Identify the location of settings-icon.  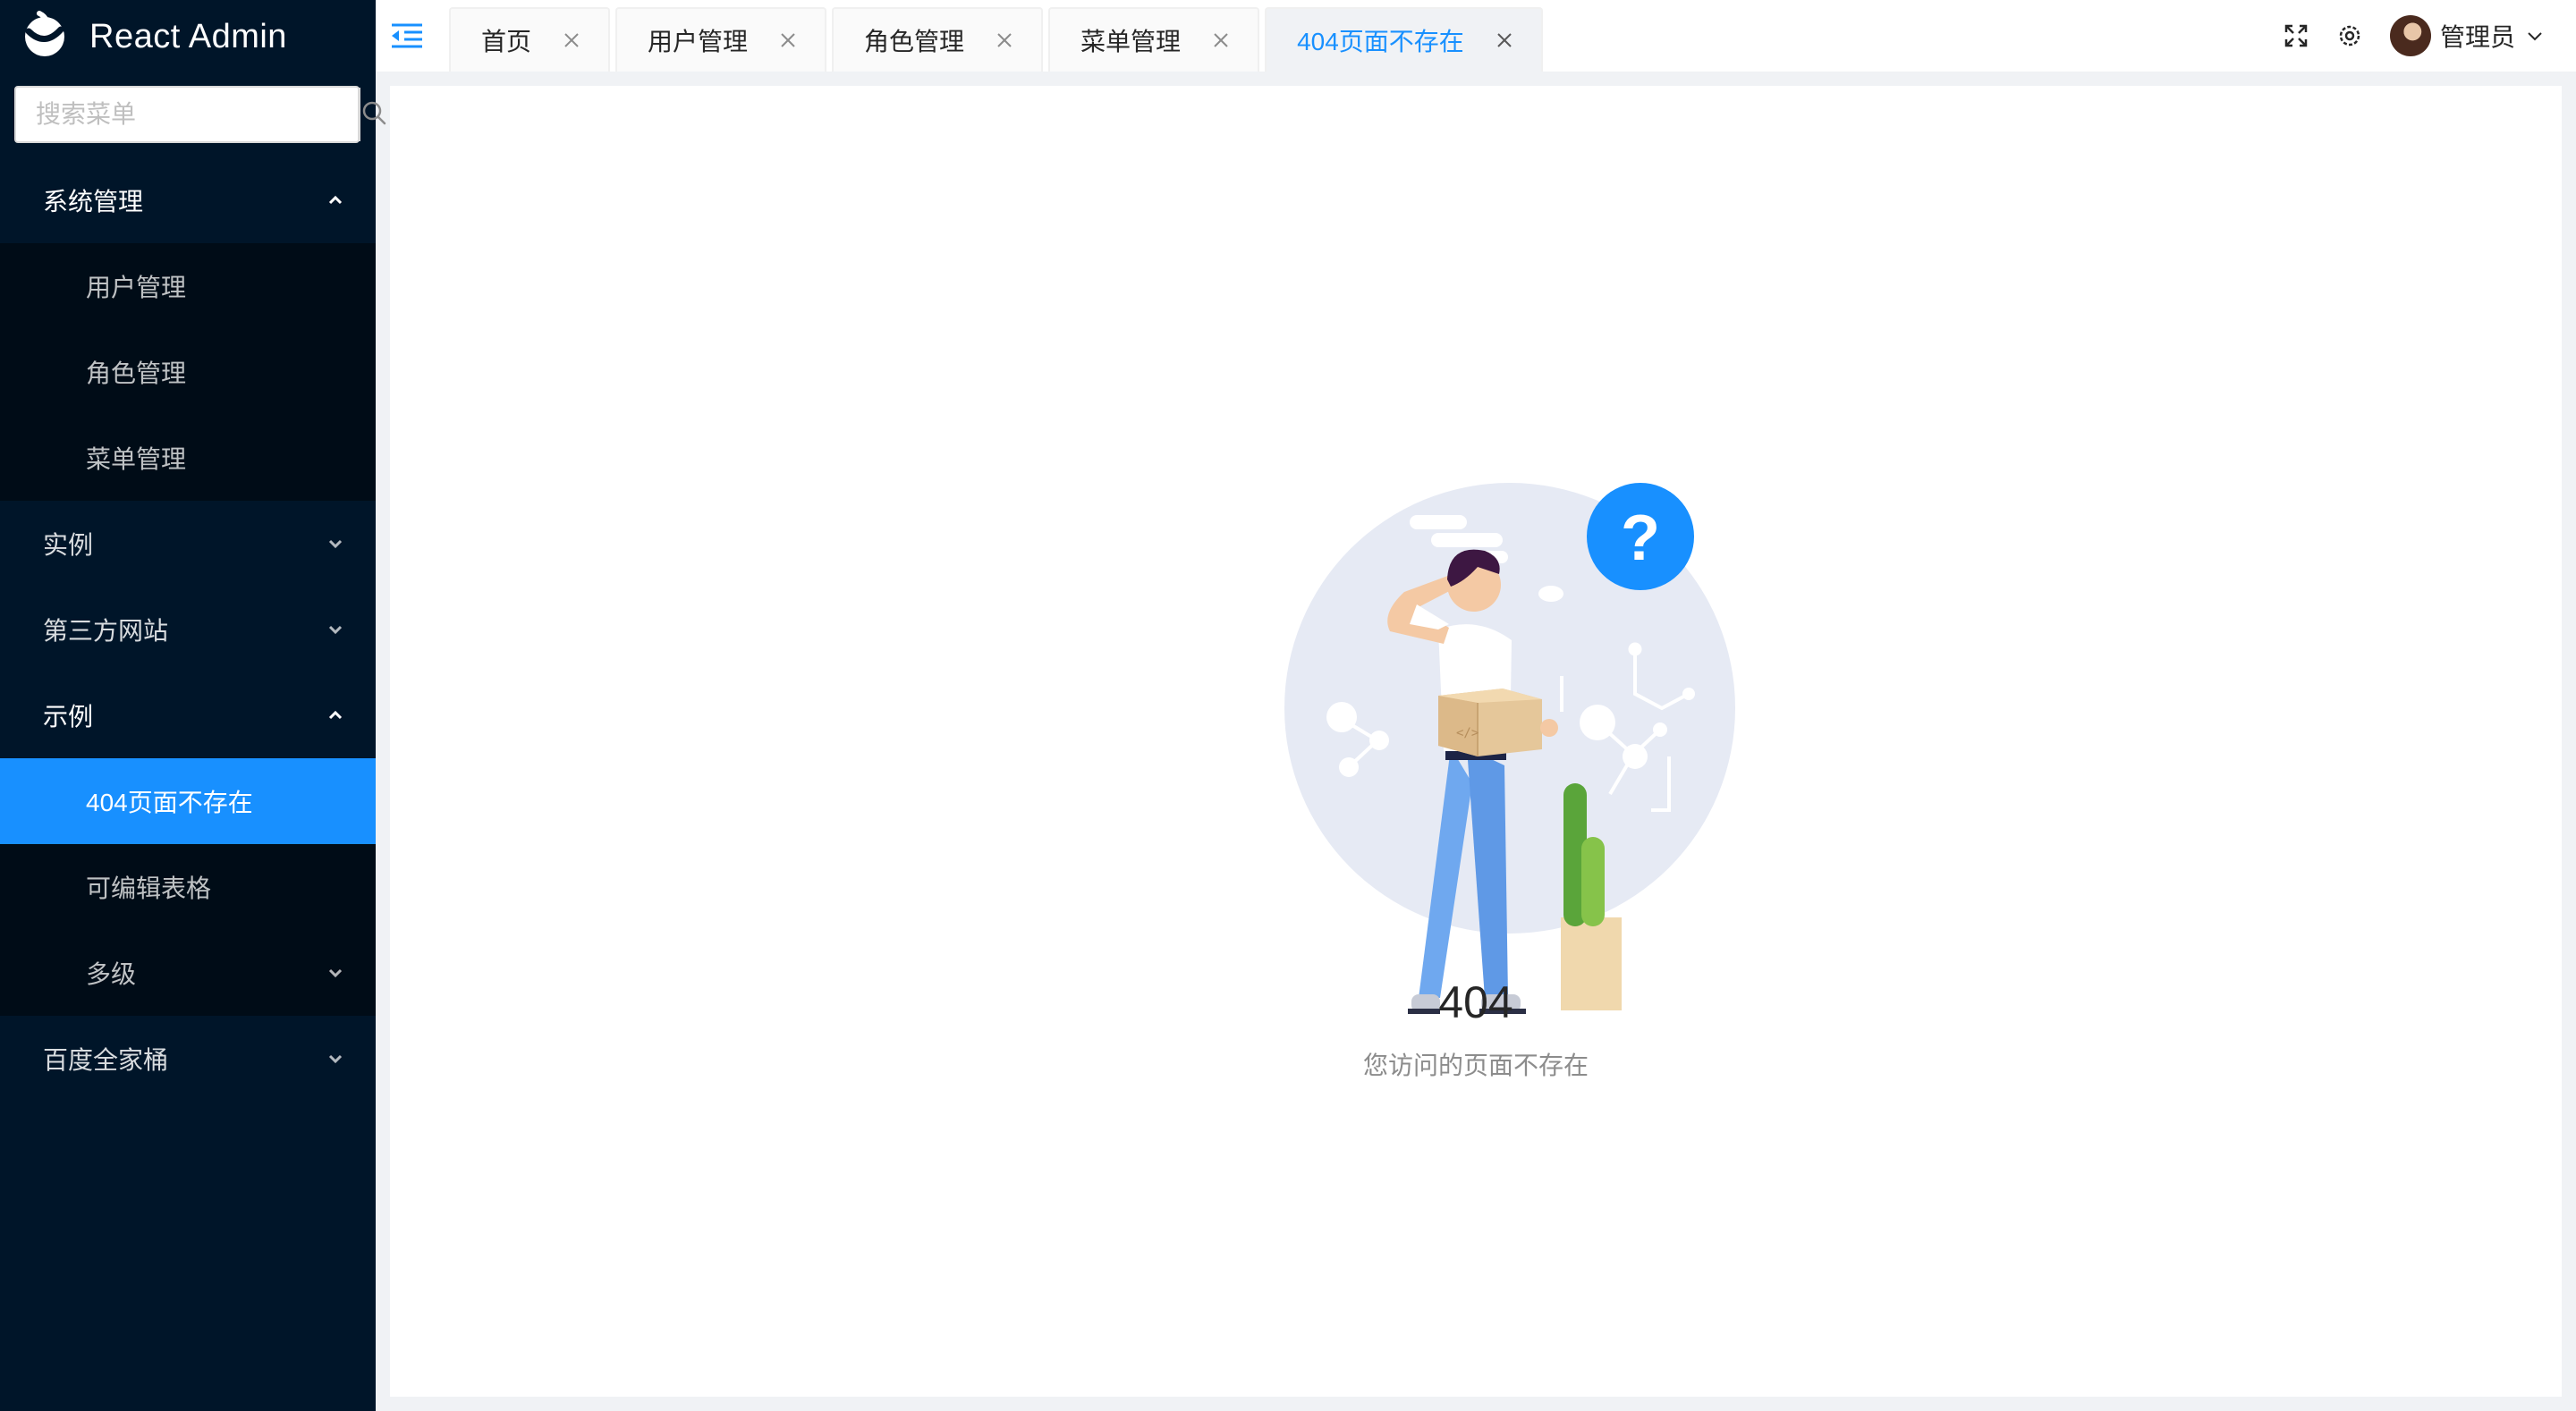
(2349, 35).